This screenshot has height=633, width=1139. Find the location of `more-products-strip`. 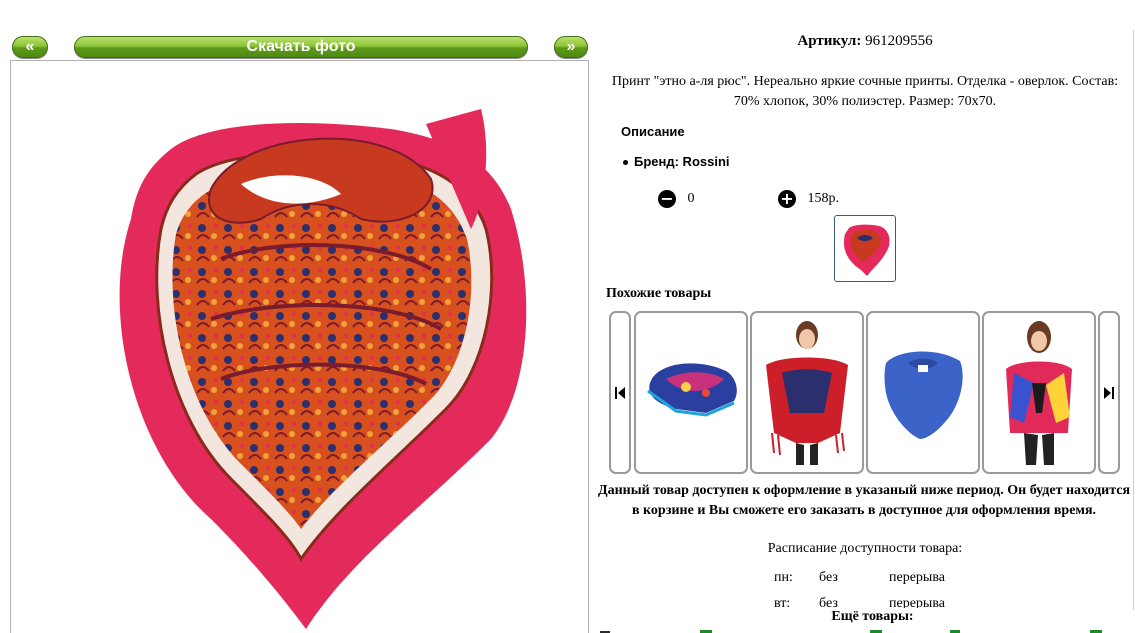

more-products-strip is located at coordinates (851, 631).